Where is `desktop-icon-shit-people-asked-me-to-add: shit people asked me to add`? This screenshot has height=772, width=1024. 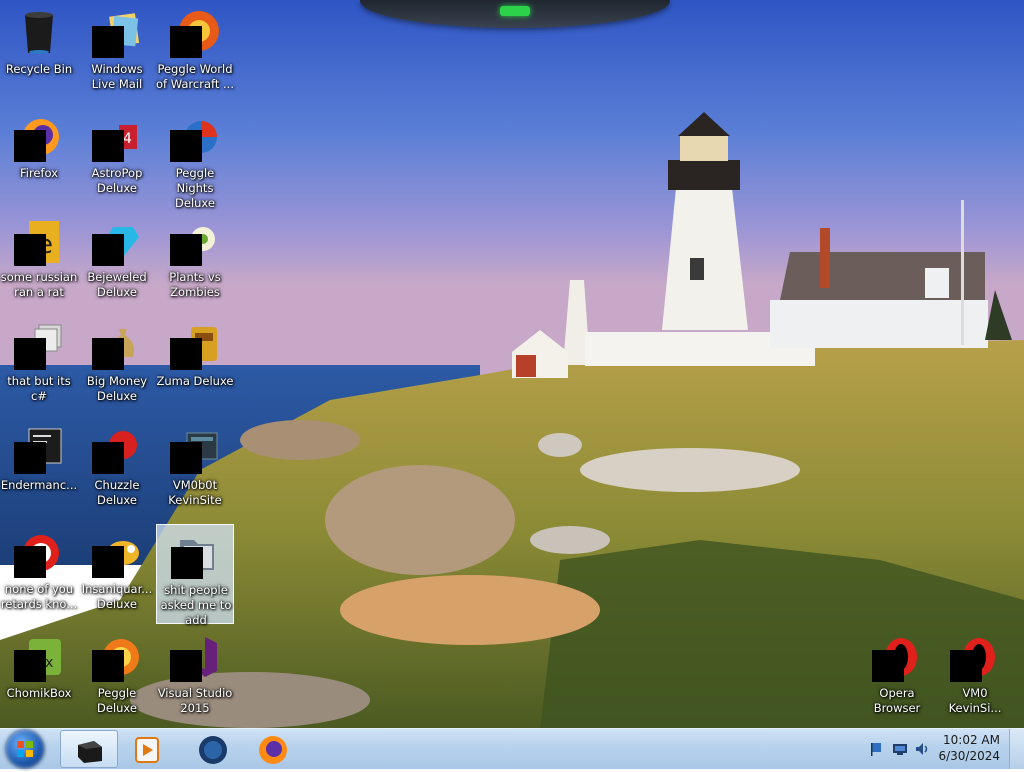 desktop-icon-shit-people-asked-me-to-add: shit people asked me to add is located at coordinates (195, 575).